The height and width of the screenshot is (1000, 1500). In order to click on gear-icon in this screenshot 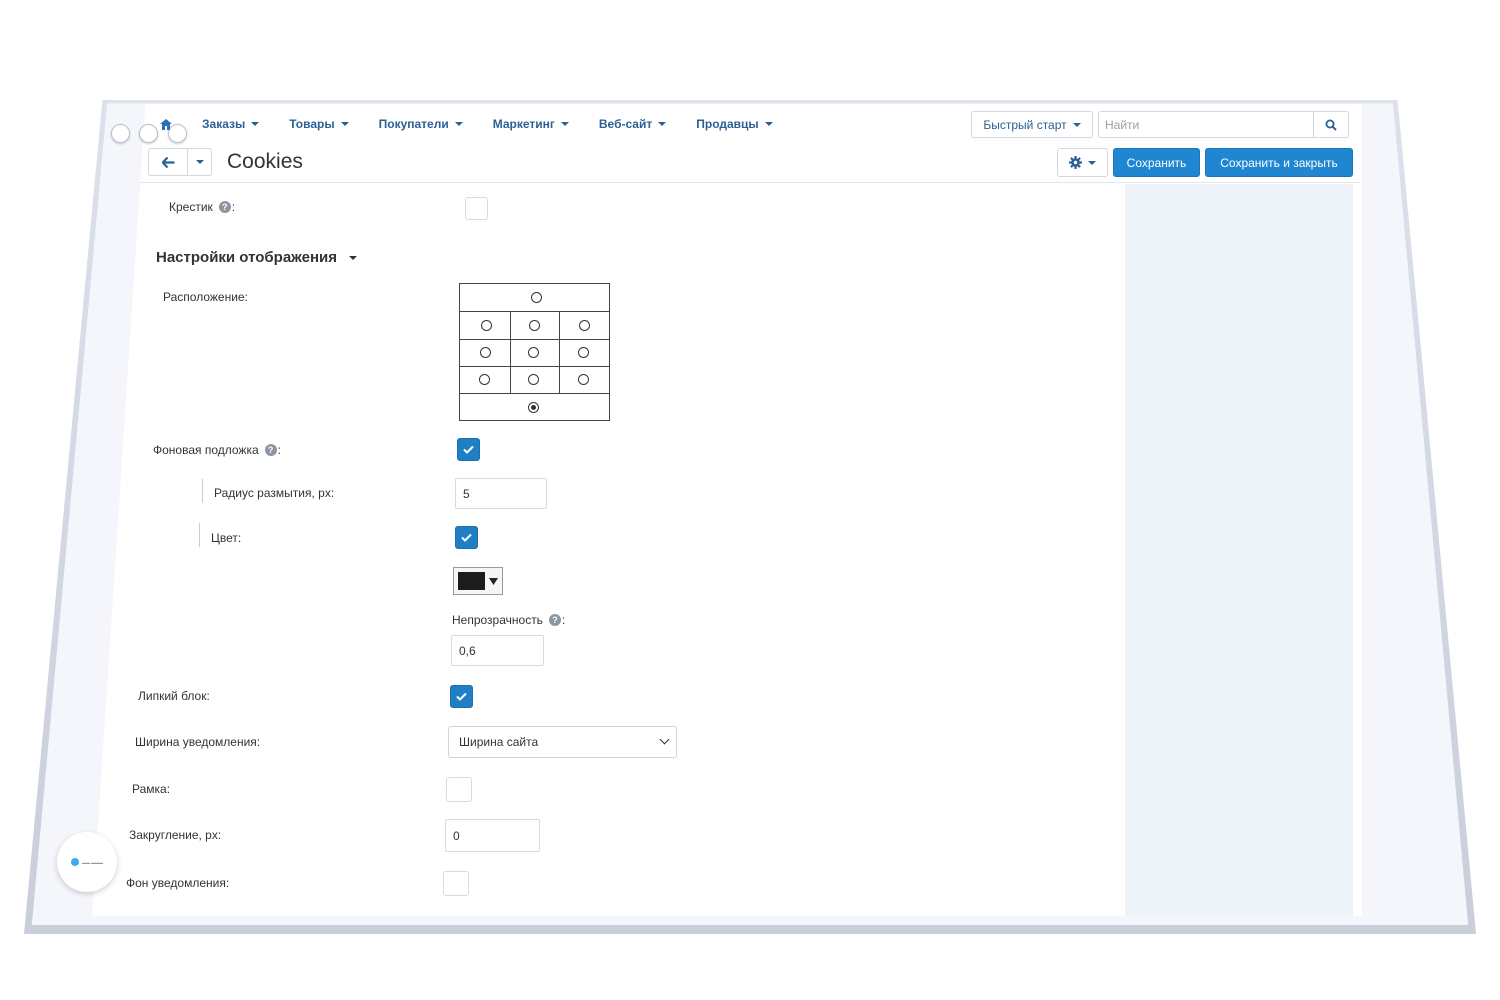, I will do `click(1075, 162)`.